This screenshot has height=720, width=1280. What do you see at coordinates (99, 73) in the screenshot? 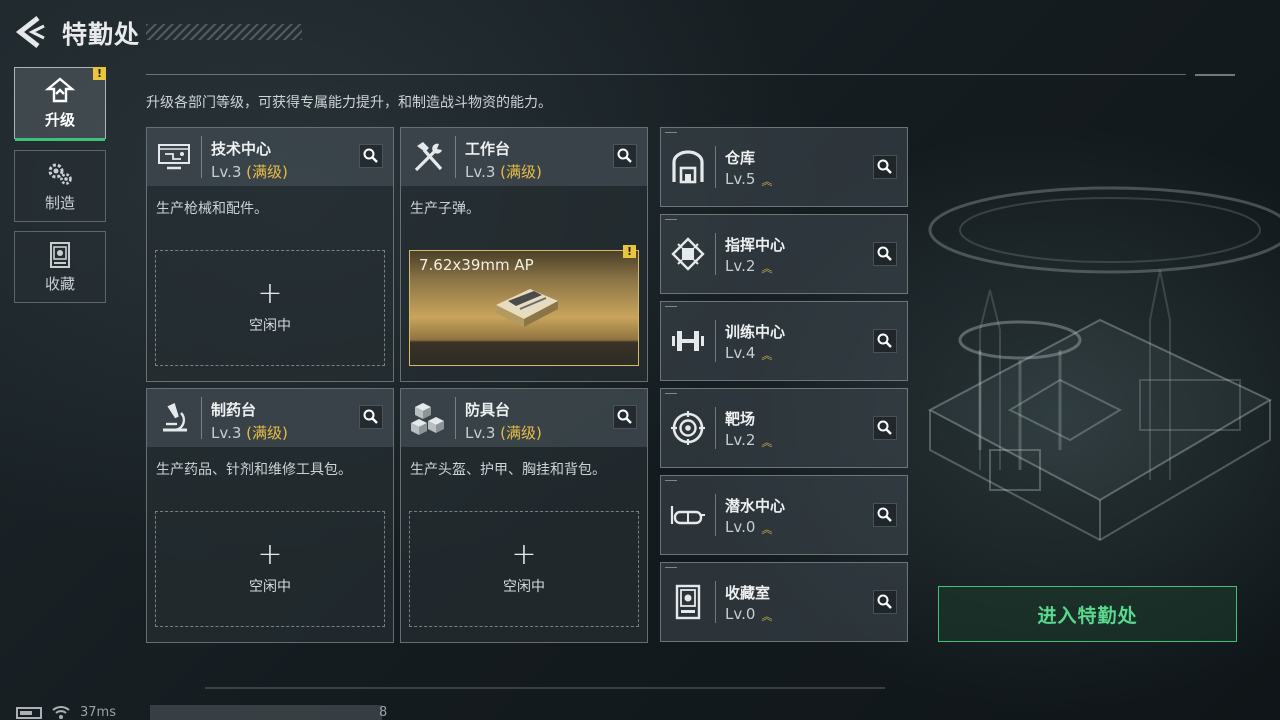
I see `alert-badge: !` at bounding box center [99, 73].